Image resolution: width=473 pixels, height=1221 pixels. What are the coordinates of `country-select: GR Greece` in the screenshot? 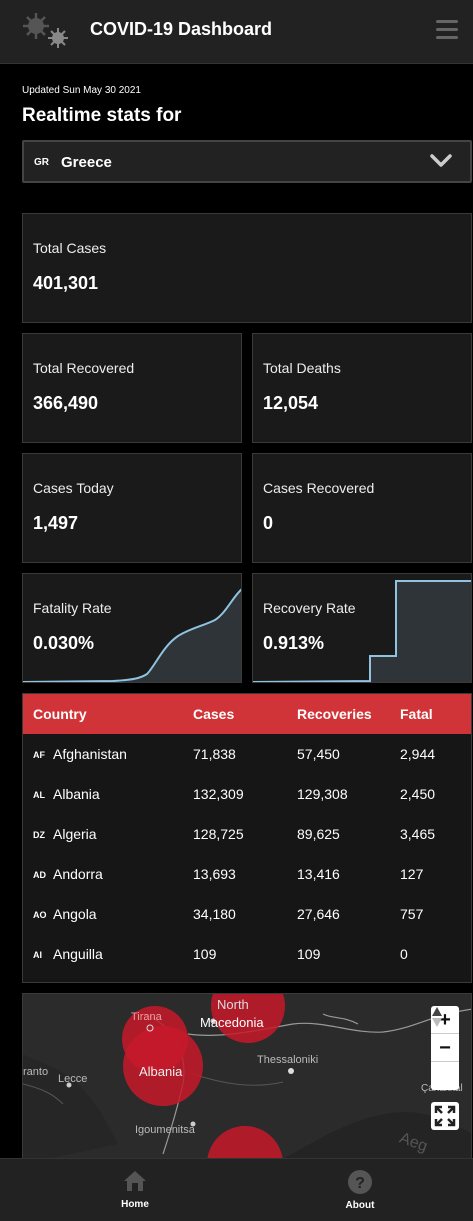 It's located at (247, 161).